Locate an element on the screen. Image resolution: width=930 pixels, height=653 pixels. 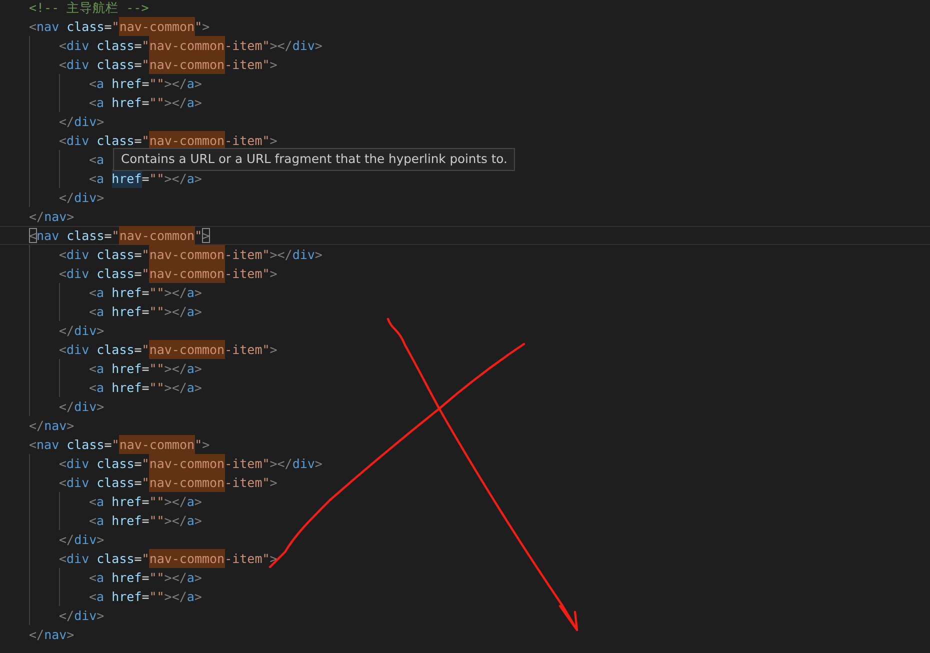
code-line: <a is located at coordinates (96, 159).